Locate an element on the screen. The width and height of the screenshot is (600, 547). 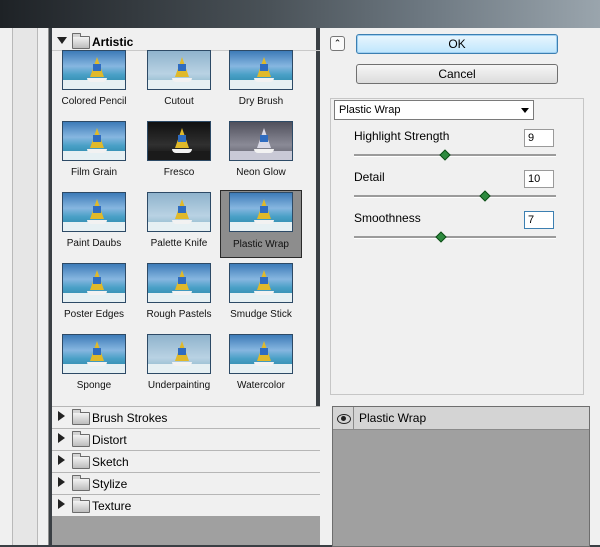
ok-button: OK is located at coordinates (457, 44).